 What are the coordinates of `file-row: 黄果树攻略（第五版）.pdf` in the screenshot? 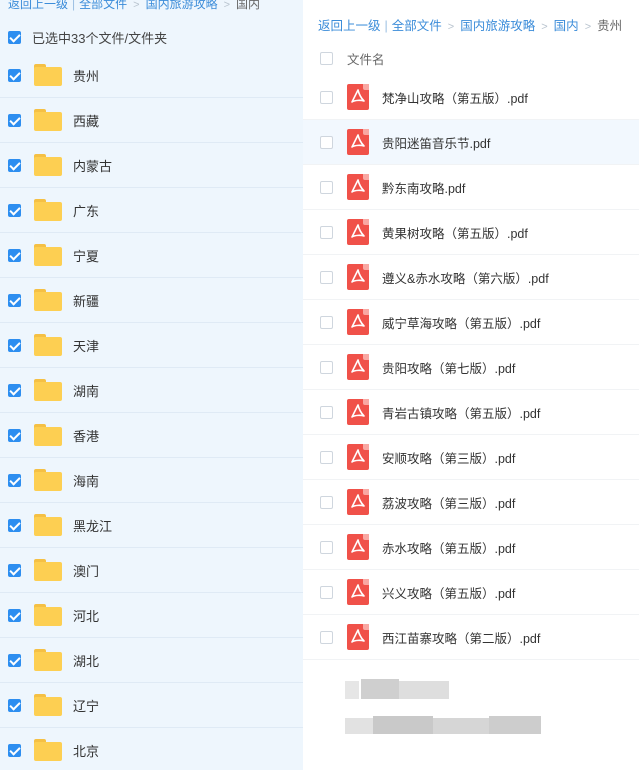 It's located at (471, 232).